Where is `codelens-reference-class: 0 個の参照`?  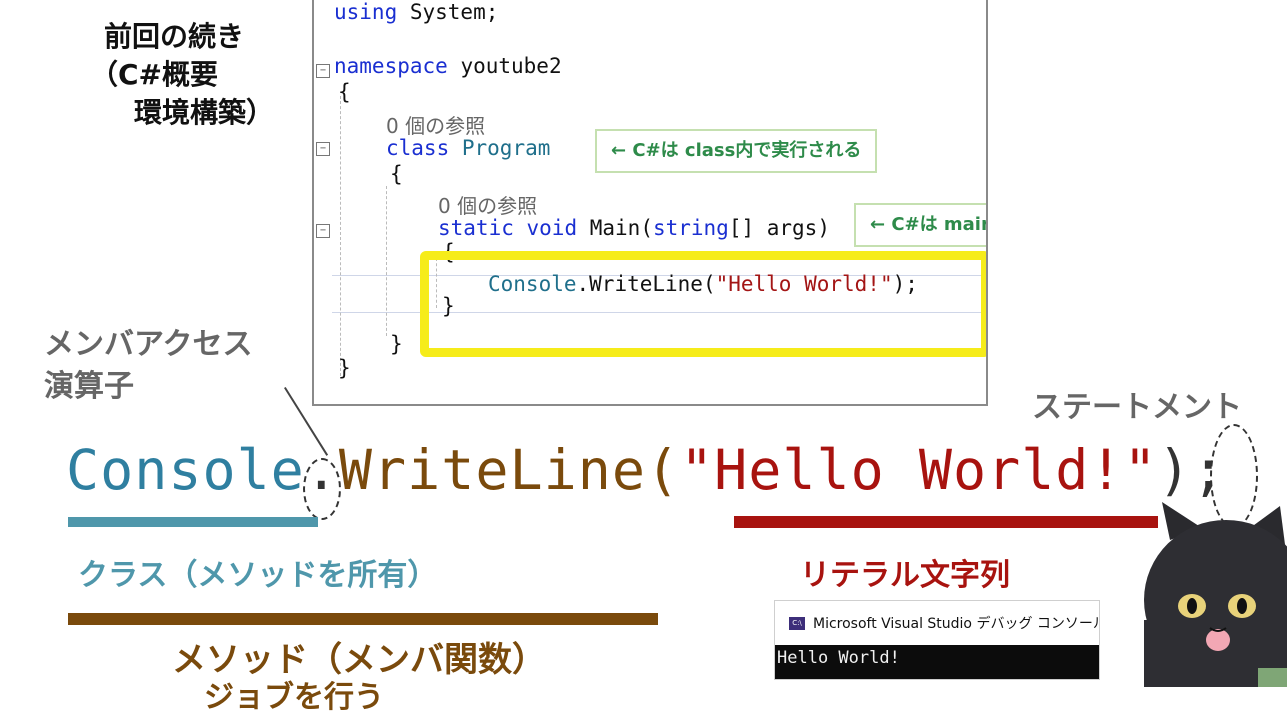
codelens-reference-class: 0 個の参照 is located at coordinates (435, 124).